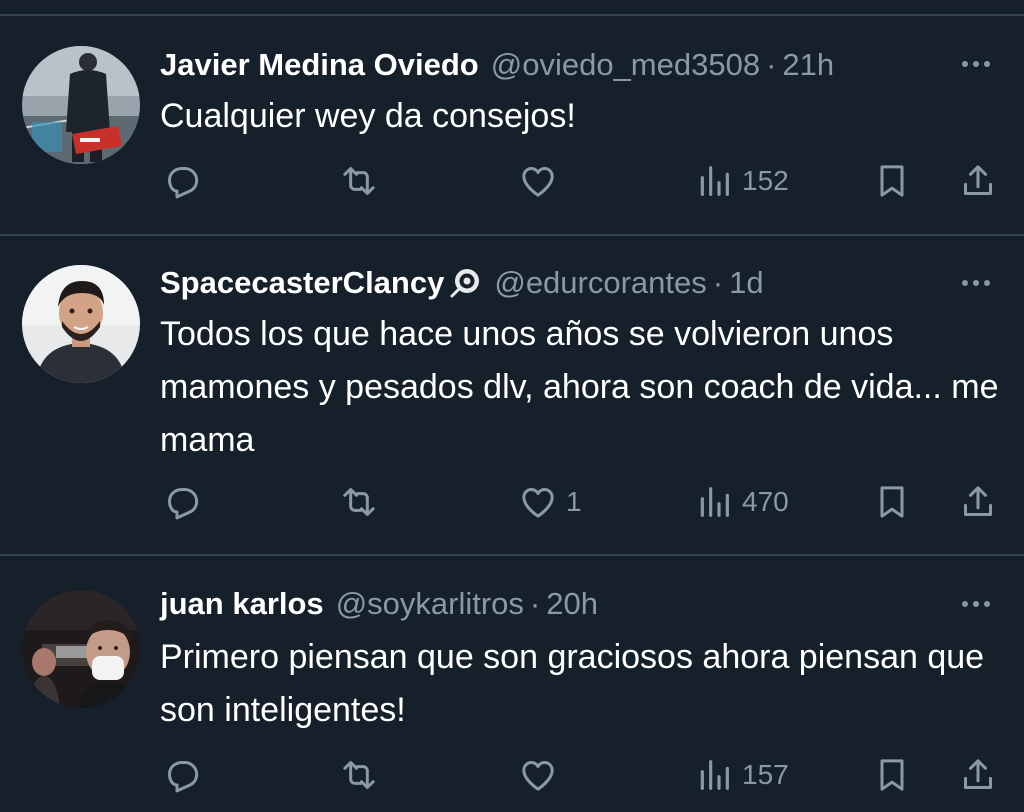  I want to click on views-button: 470, so click(741, 502).